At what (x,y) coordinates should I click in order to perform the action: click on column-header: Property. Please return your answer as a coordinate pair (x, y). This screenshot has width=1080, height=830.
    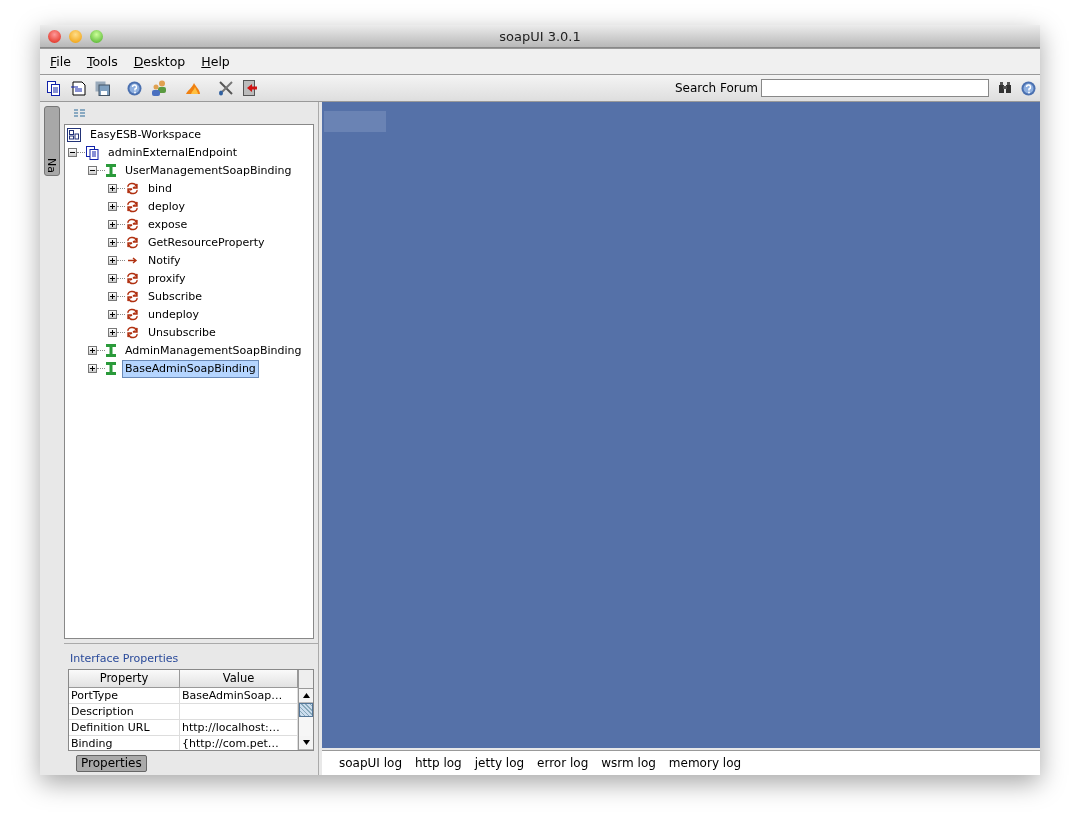
    Looking at the image, I should click on (124, 679).